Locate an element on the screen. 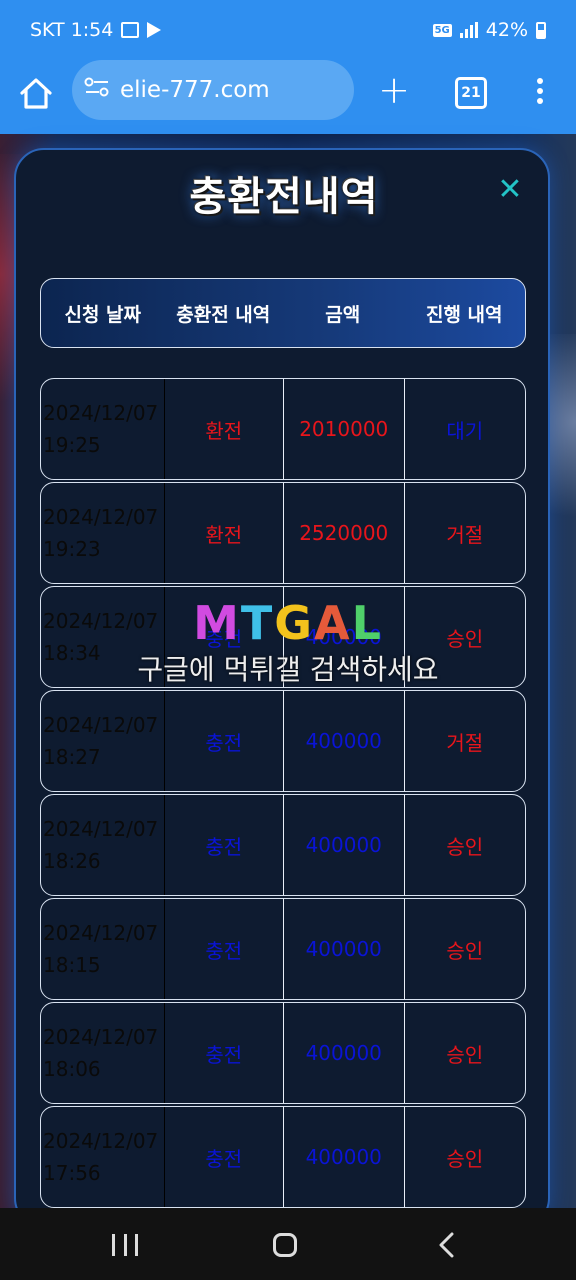 The height and width of the screenshot is (1280, 576). status-bar: SKT 1:54 5G 42% is located at coordinates (288, 30).